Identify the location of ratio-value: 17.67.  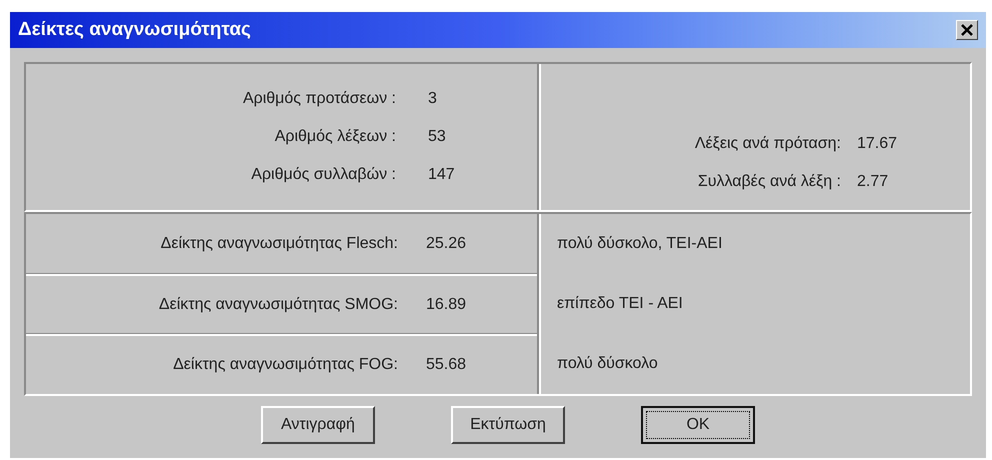
(877, 144).